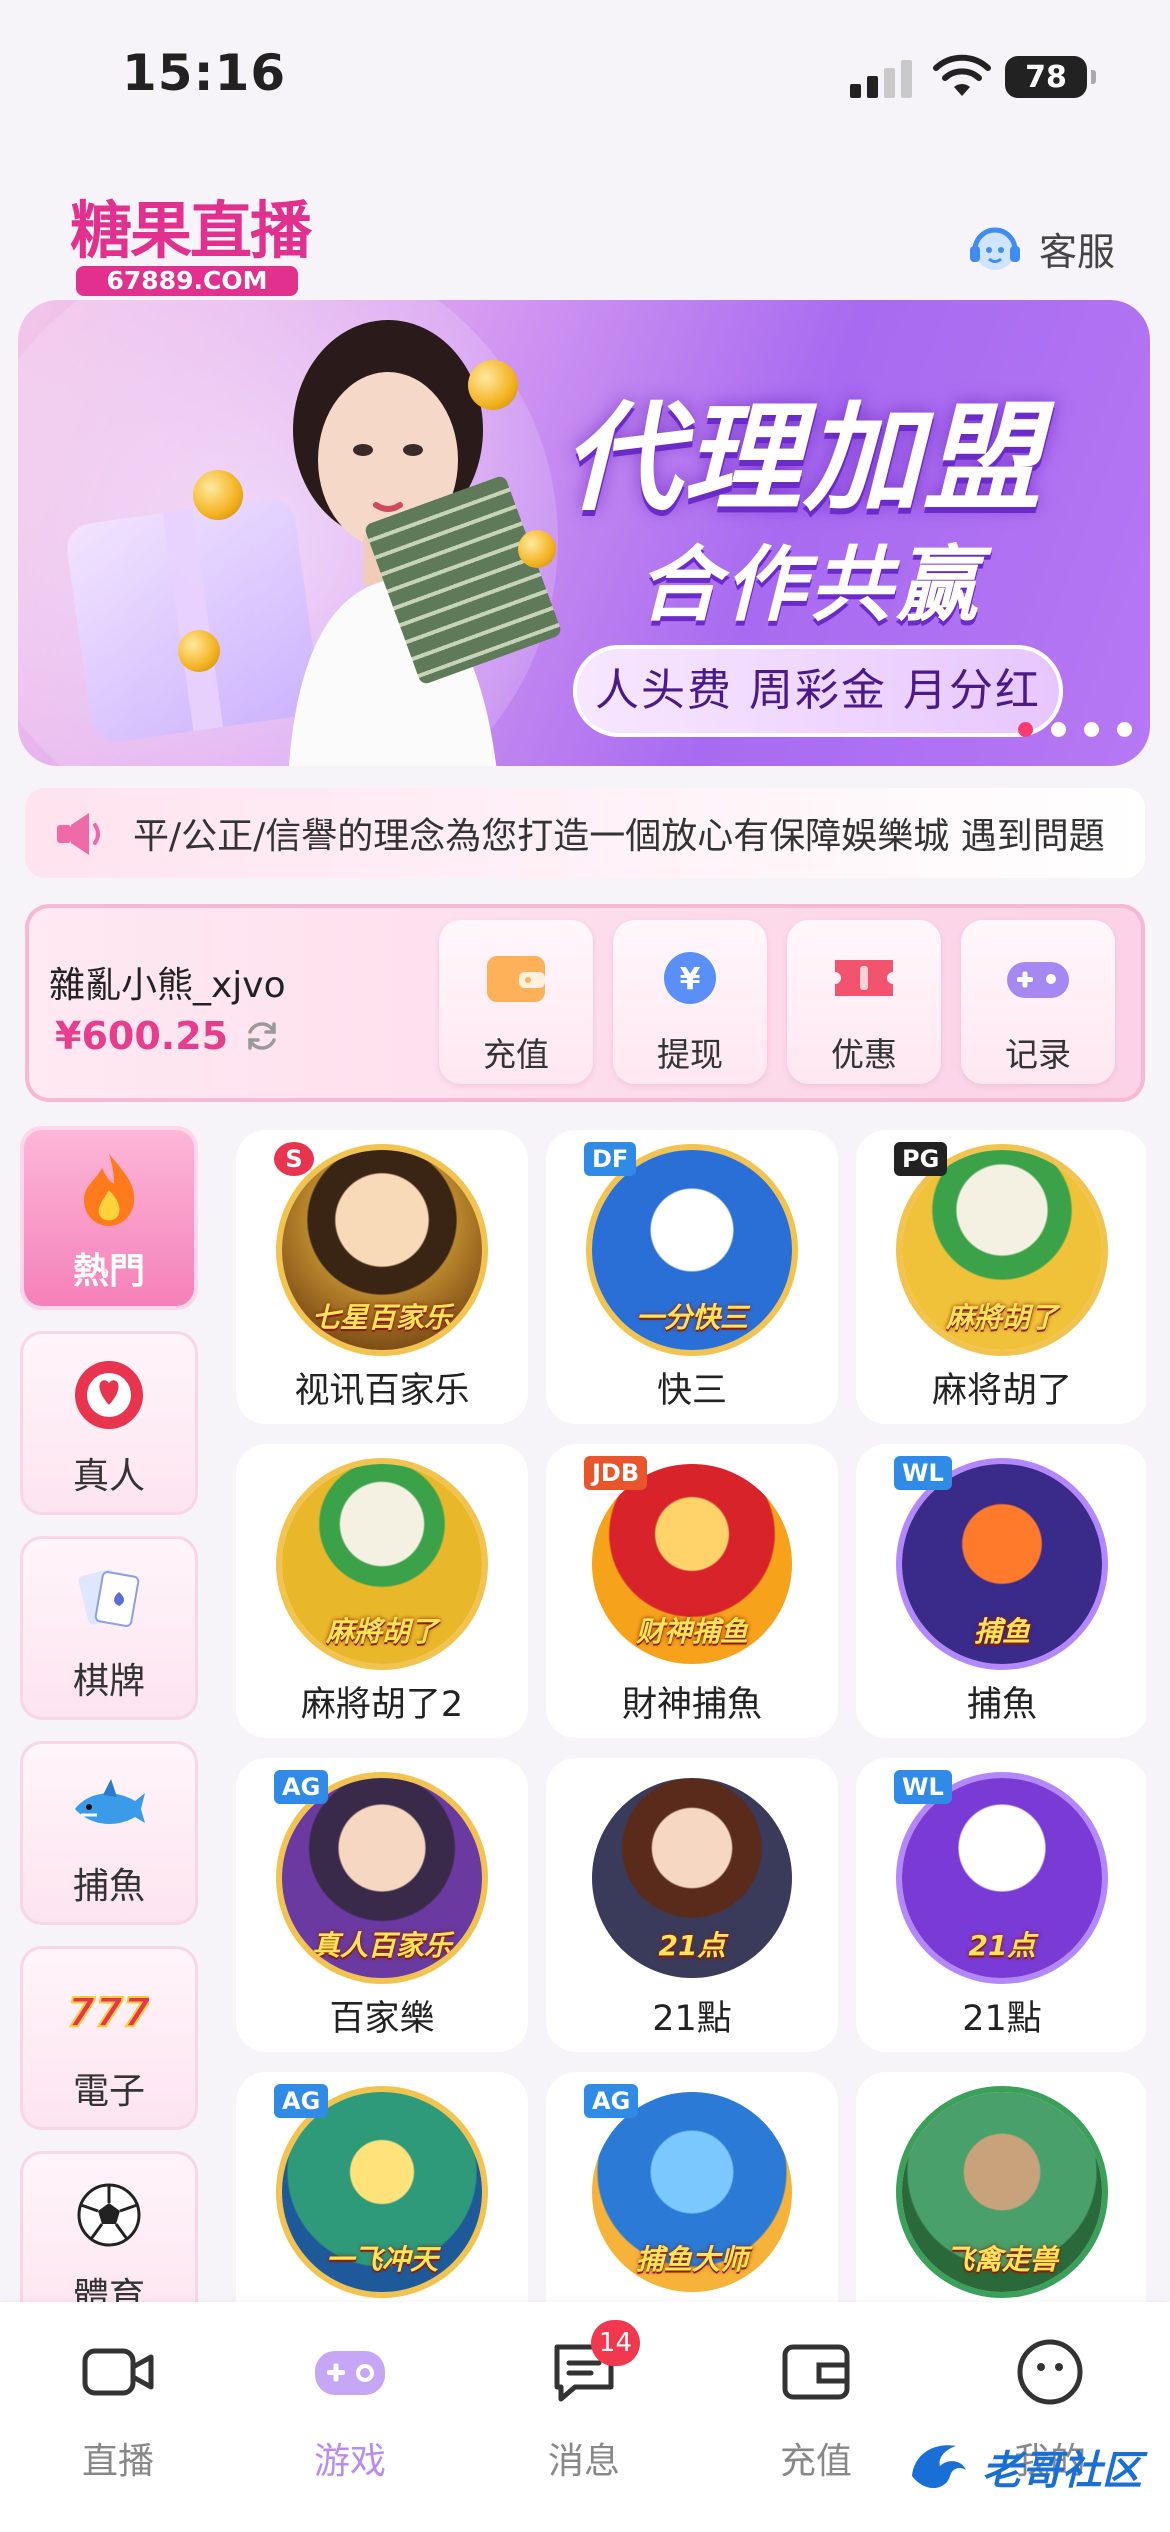 The image size is (1170, 2532). I want to click on balance: ¥600.25, so click(167, 1036).